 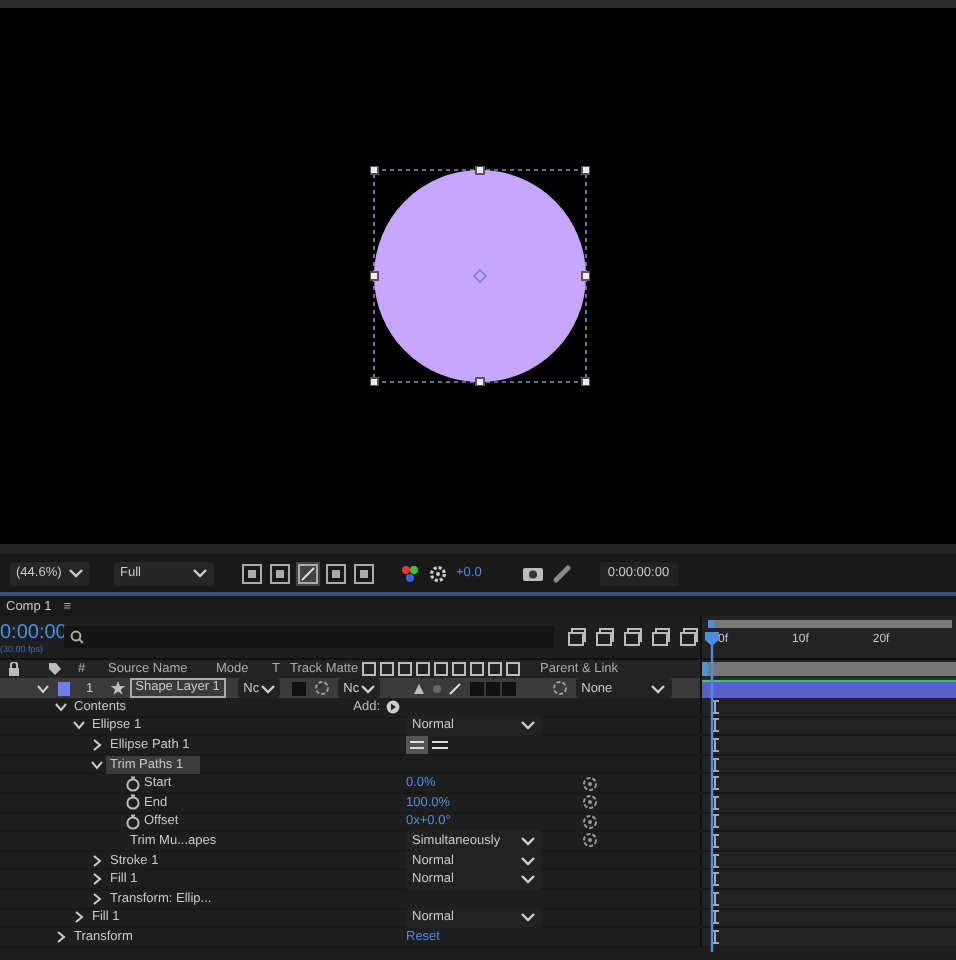 What do you see at coordinates (454, 688) in the screenshot?
I see `quality-icon` at bounding box center [454, 688].